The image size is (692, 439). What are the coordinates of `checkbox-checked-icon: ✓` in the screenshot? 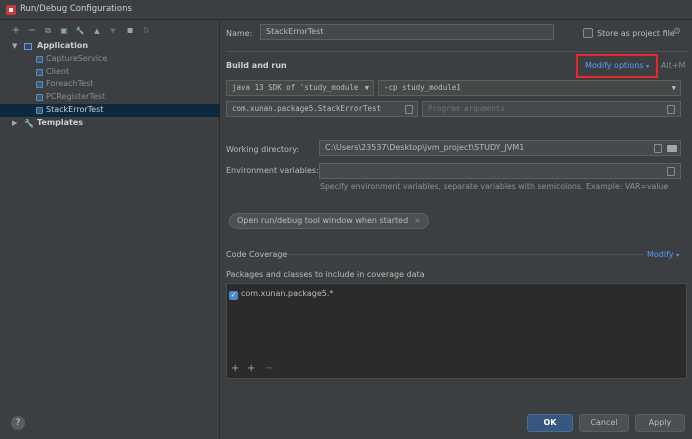 It's located at (233, 295).